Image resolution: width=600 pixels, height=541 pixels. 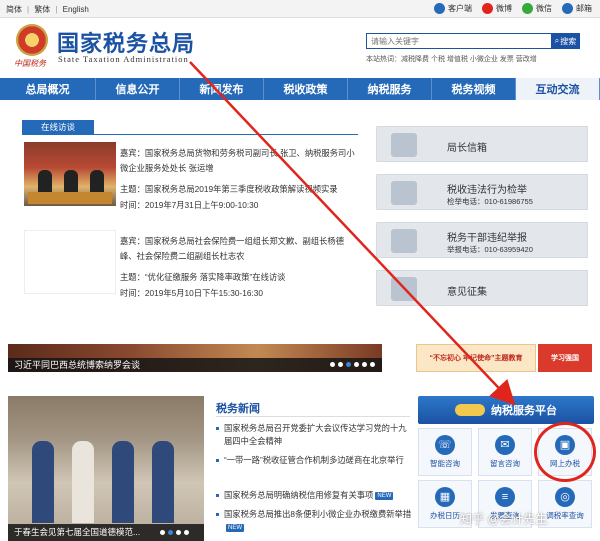 I want to click on tax-service-platform-banner: 纳税服务平台, so click(x=506, y=410).